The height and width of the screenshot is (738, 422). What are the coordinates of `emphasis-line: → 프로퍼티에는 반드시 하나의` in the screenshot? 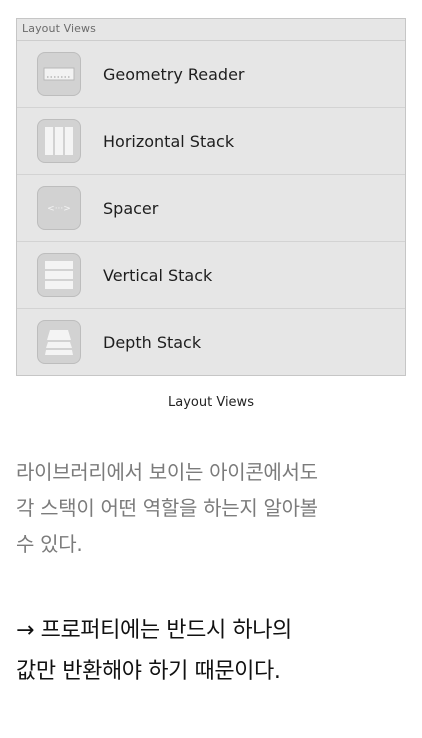 It's located at (154, 630).